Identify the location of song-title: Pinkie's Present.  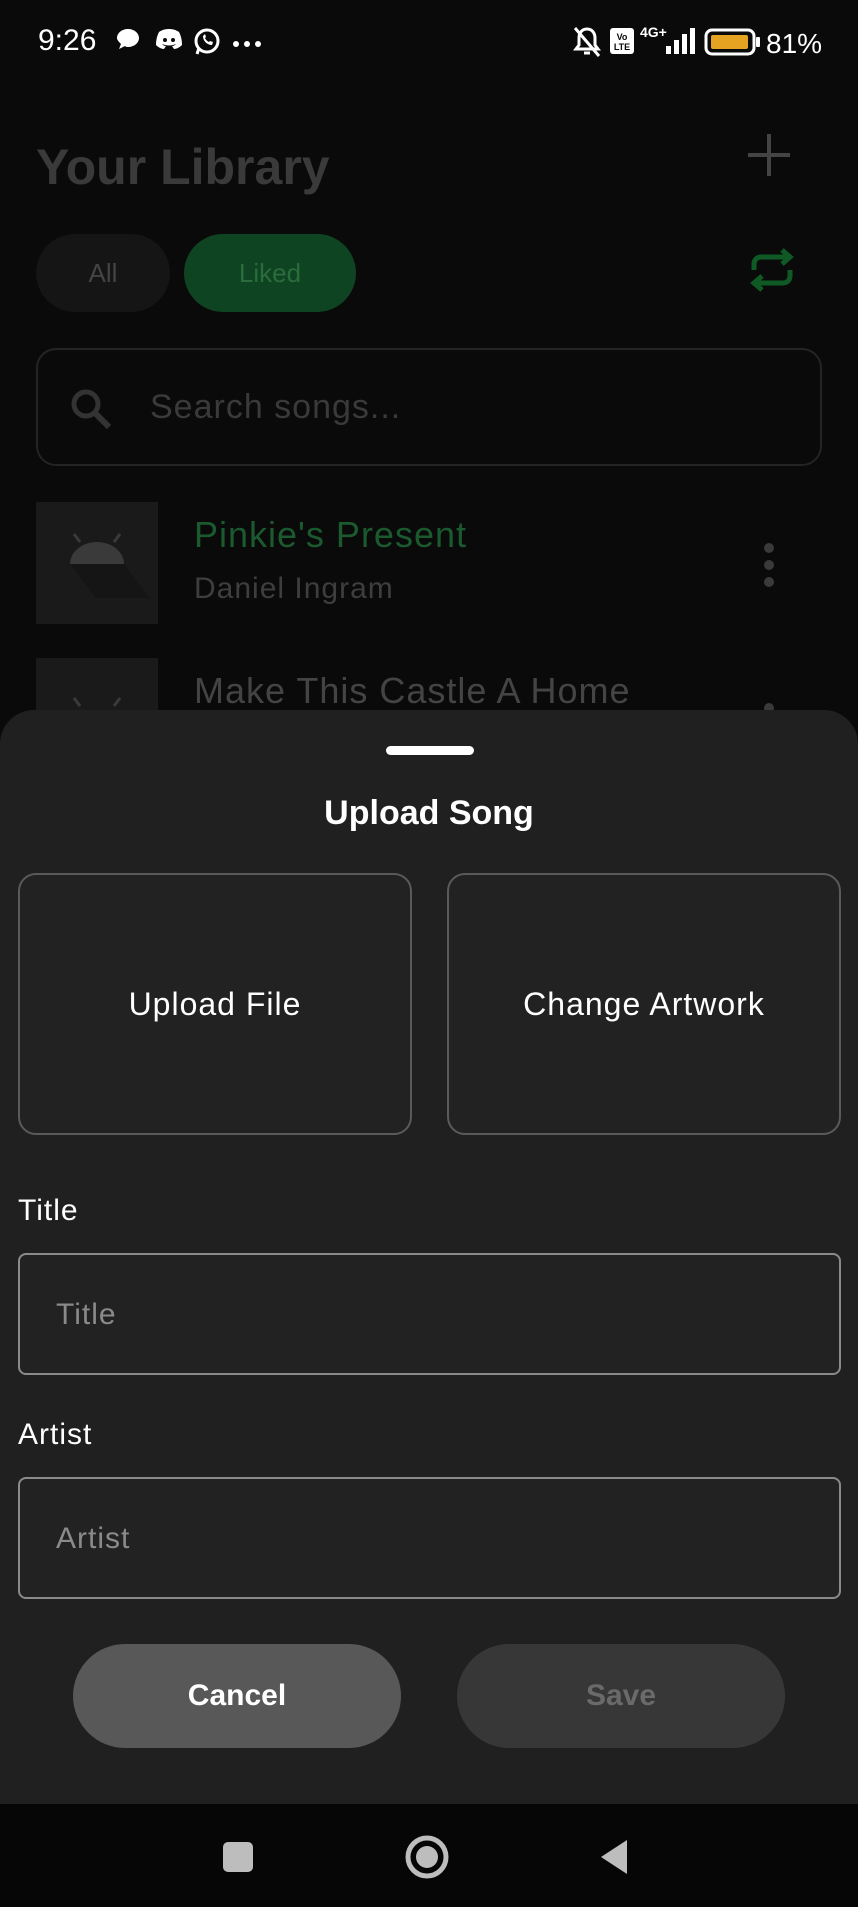
(330, 534).